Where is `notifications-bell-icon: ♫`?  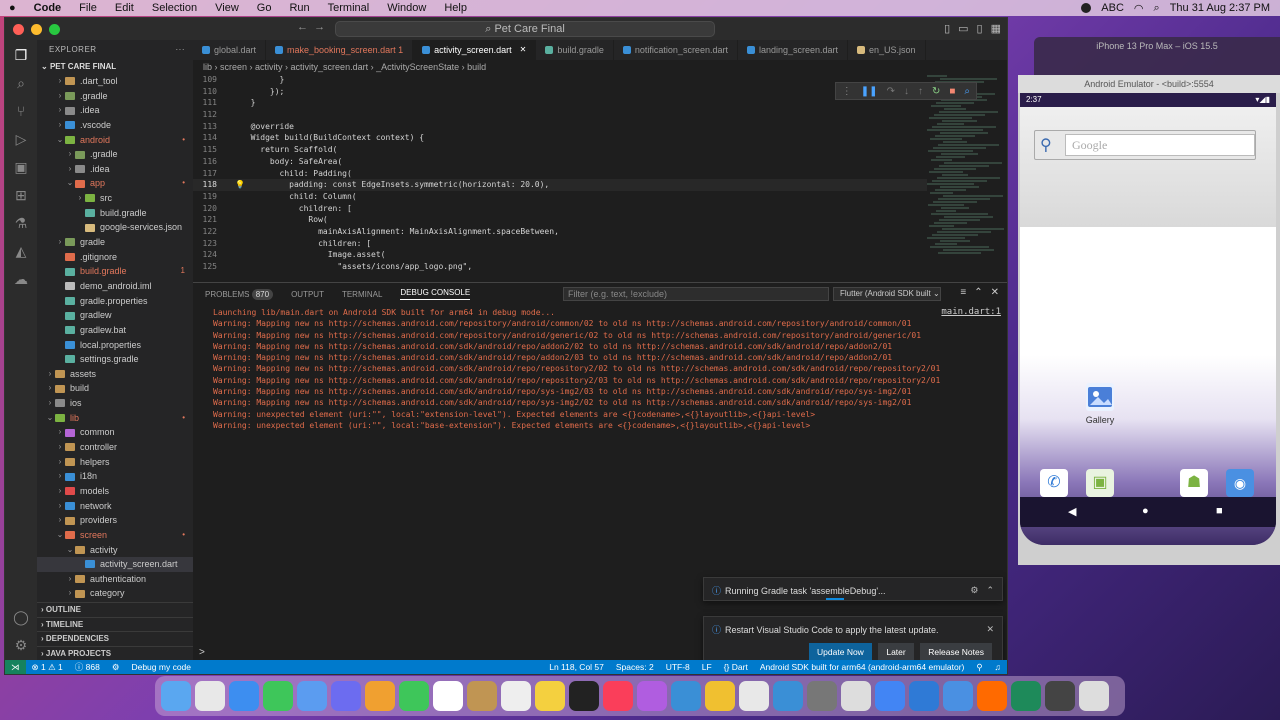 notifications-bell-icon: ♫ is located at coordinates (998, 667).